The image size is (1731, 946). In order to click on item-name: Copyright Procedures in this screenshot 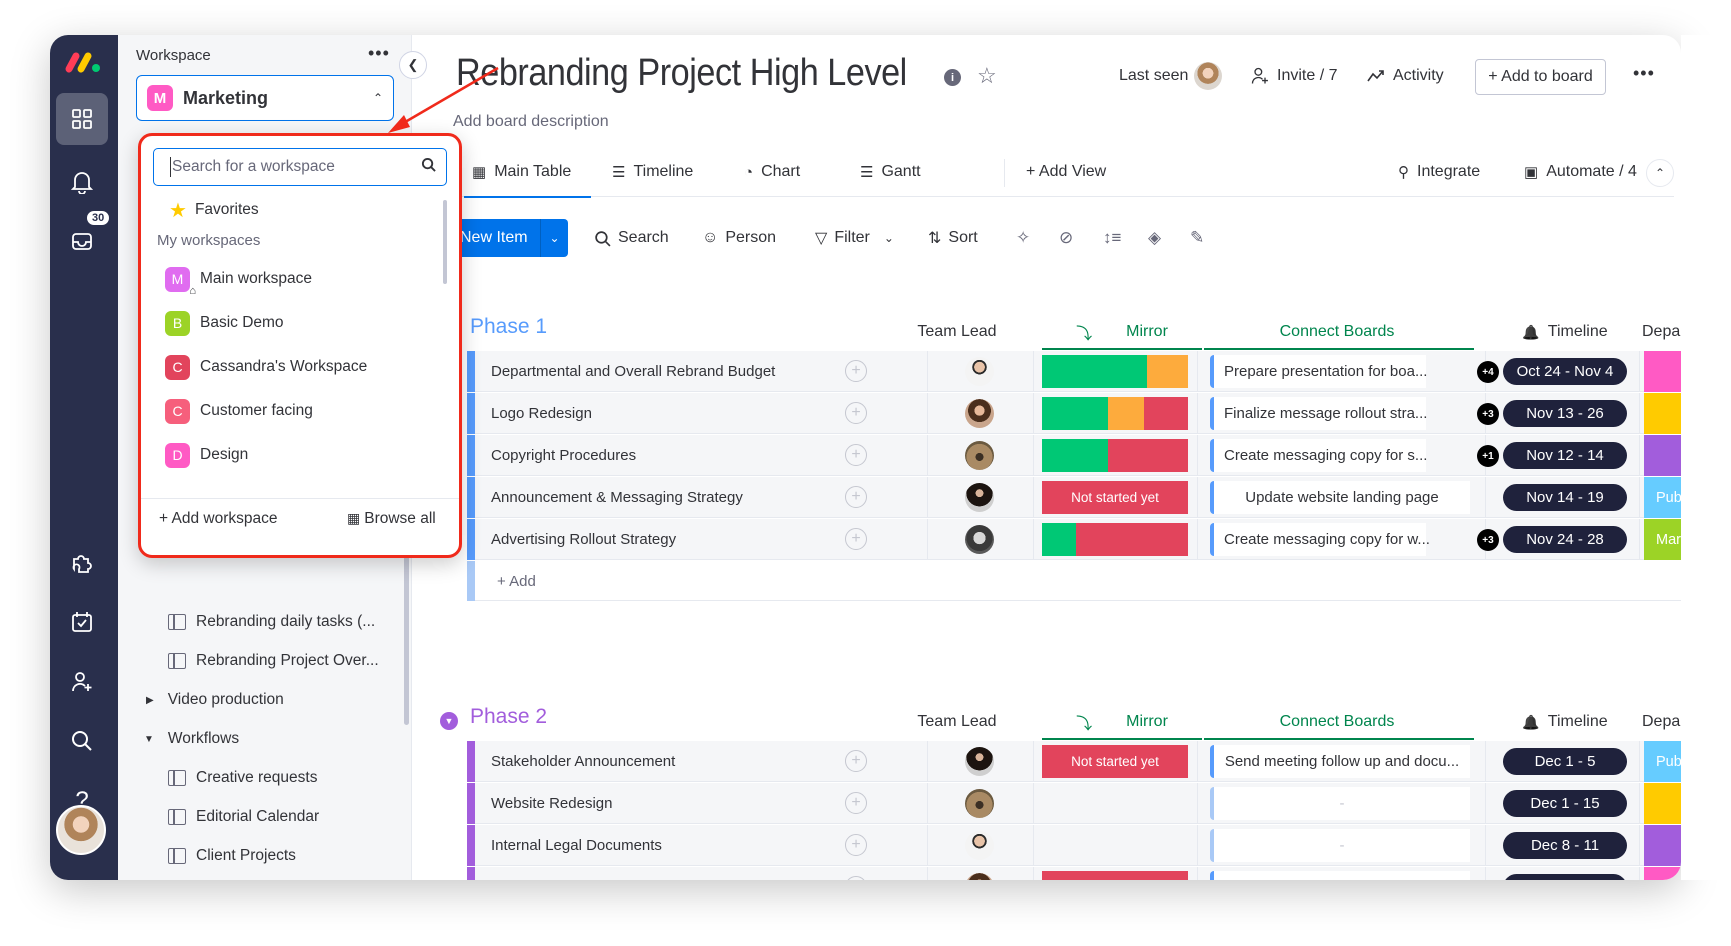, I will do `click(563, 455)`.